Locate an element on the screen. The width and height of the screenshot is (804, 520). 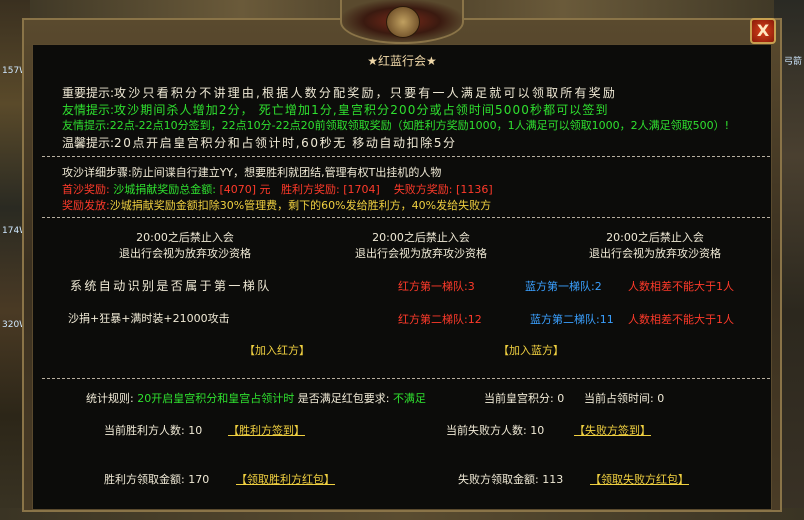
rule-text: 20开启皇宫积分和皇宫占领计时 is located at coordinates (216, 398).